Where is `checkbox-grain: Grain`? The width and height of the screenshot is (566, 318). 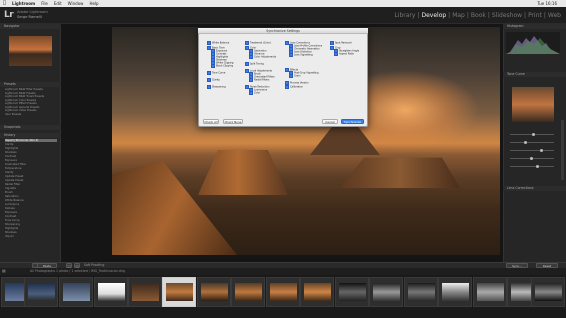
checkbox-grain: Grain is located at coordinates (294, 76).